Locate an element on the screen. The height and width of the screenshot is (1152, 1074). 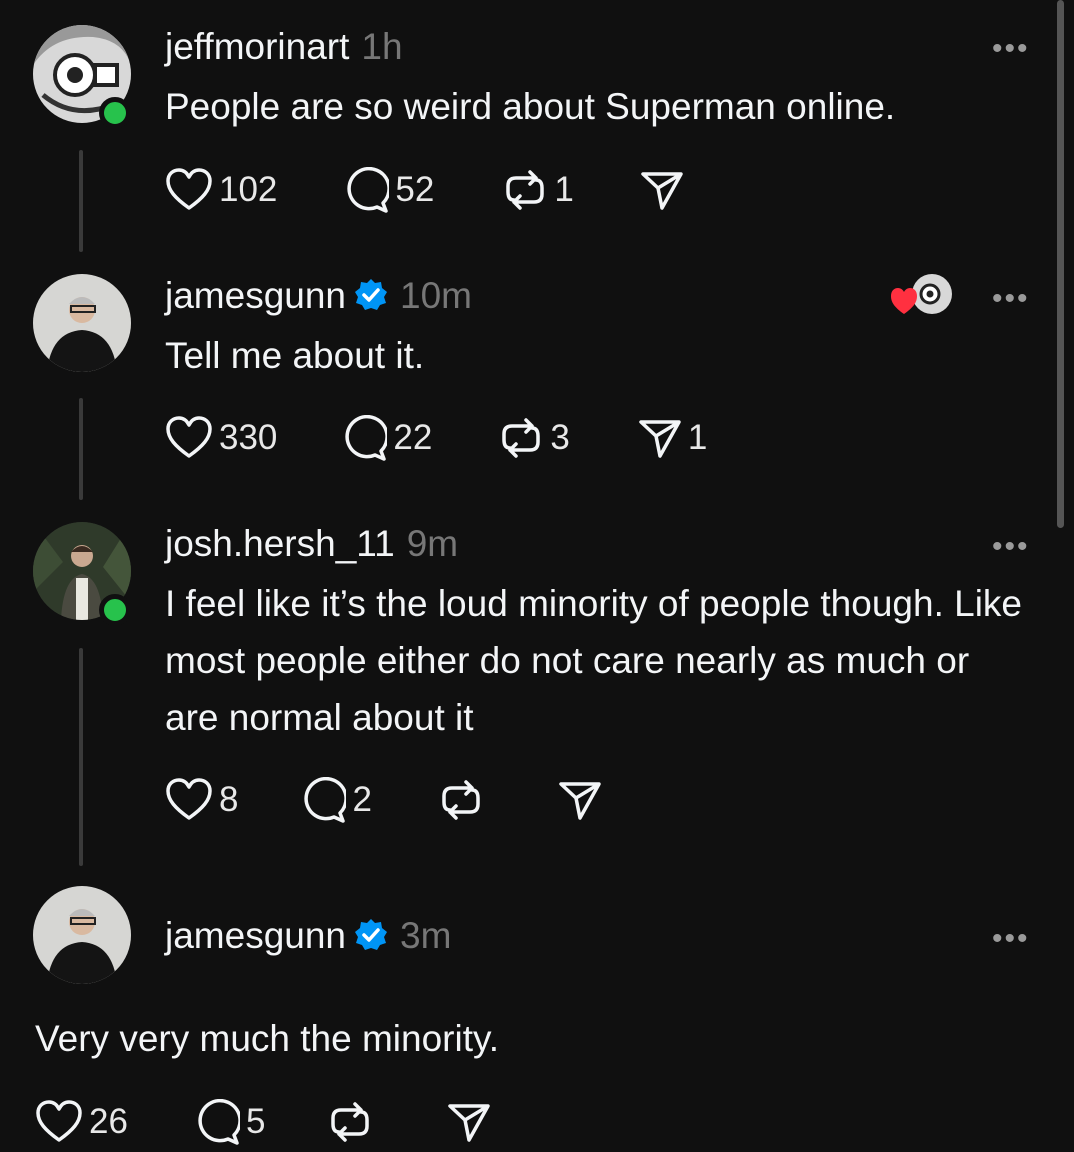
share-count: 1 is located at coordinates (697, 437).